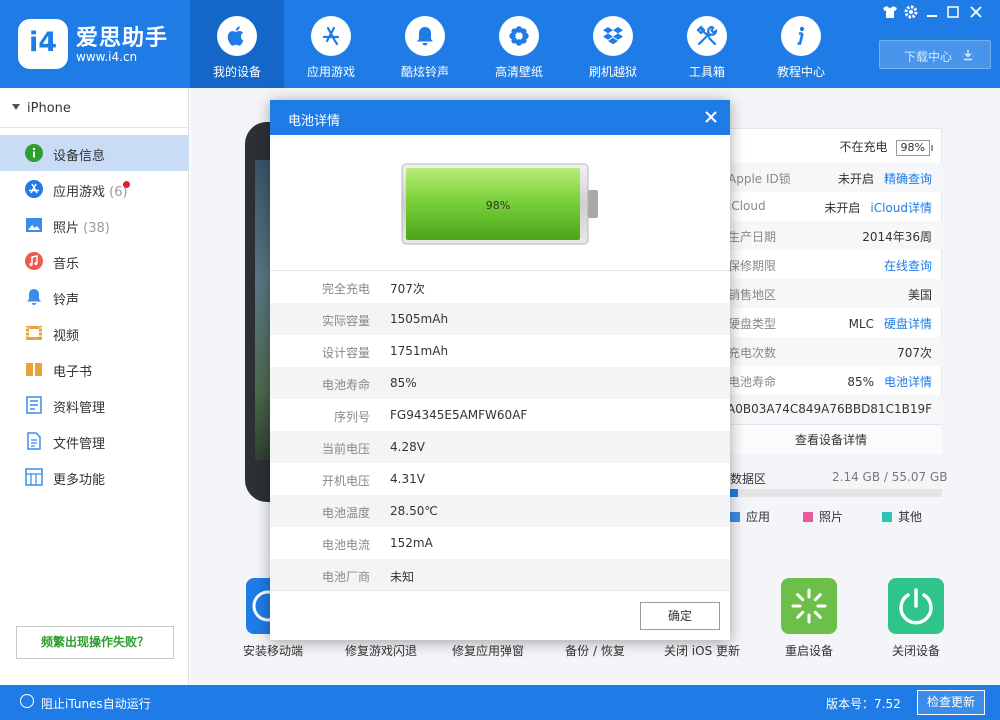 The width and height of the screenshot is (1000, 720). What do you see at coordinates (752, 353) in the screenshot?
I see `info-key: 充电次数` at bounding box center [752, 353].